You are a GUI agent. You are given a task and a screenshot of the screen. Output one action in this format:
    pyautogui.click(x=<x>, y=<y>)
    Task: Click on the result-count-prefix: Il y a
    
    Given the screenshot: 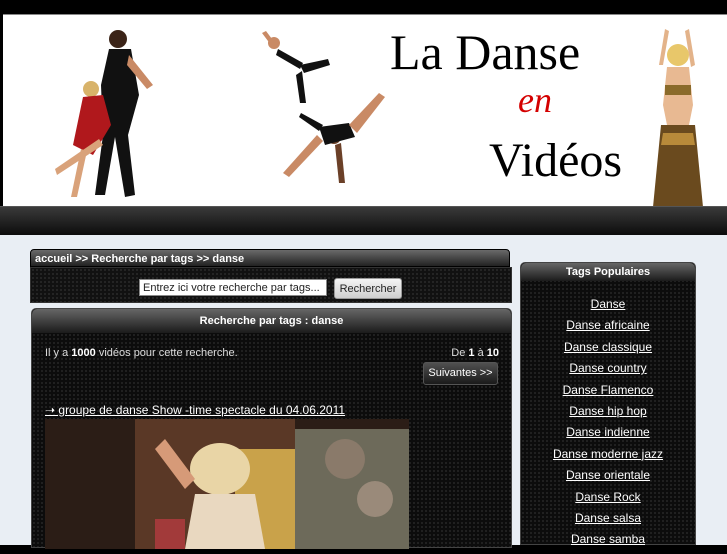 What is the action you would take?
    pyautogui.click(x=58, y=353)
    